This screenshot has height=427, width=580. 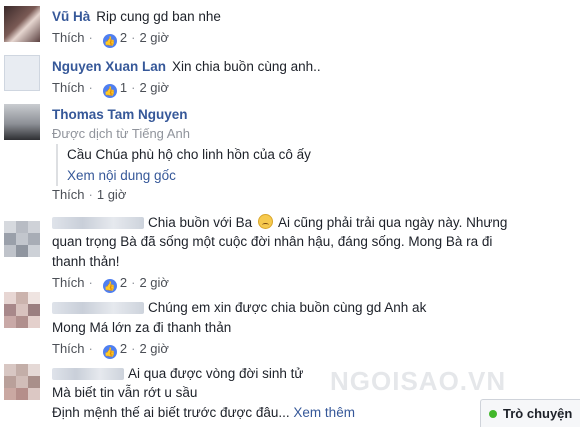 What do you see at coordinates (71, 16) in the screenshot?
I see `comment-author: Vũ Hà` at bounding box center [71, 16].